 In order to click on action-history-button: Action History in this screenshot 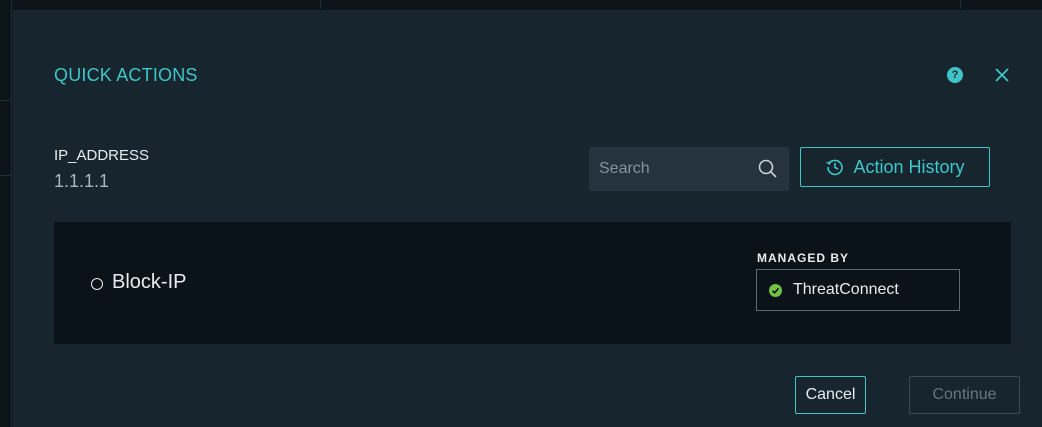, I will do `click(895, 167)`.